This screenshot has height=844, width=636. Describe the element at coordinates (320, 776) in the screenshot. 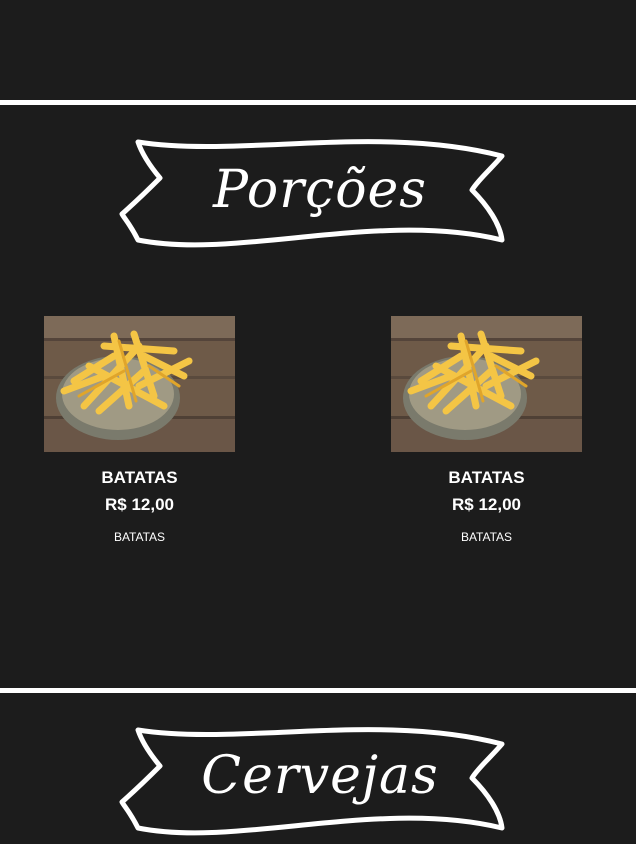

I see `section-title: Cervejas` at that location.